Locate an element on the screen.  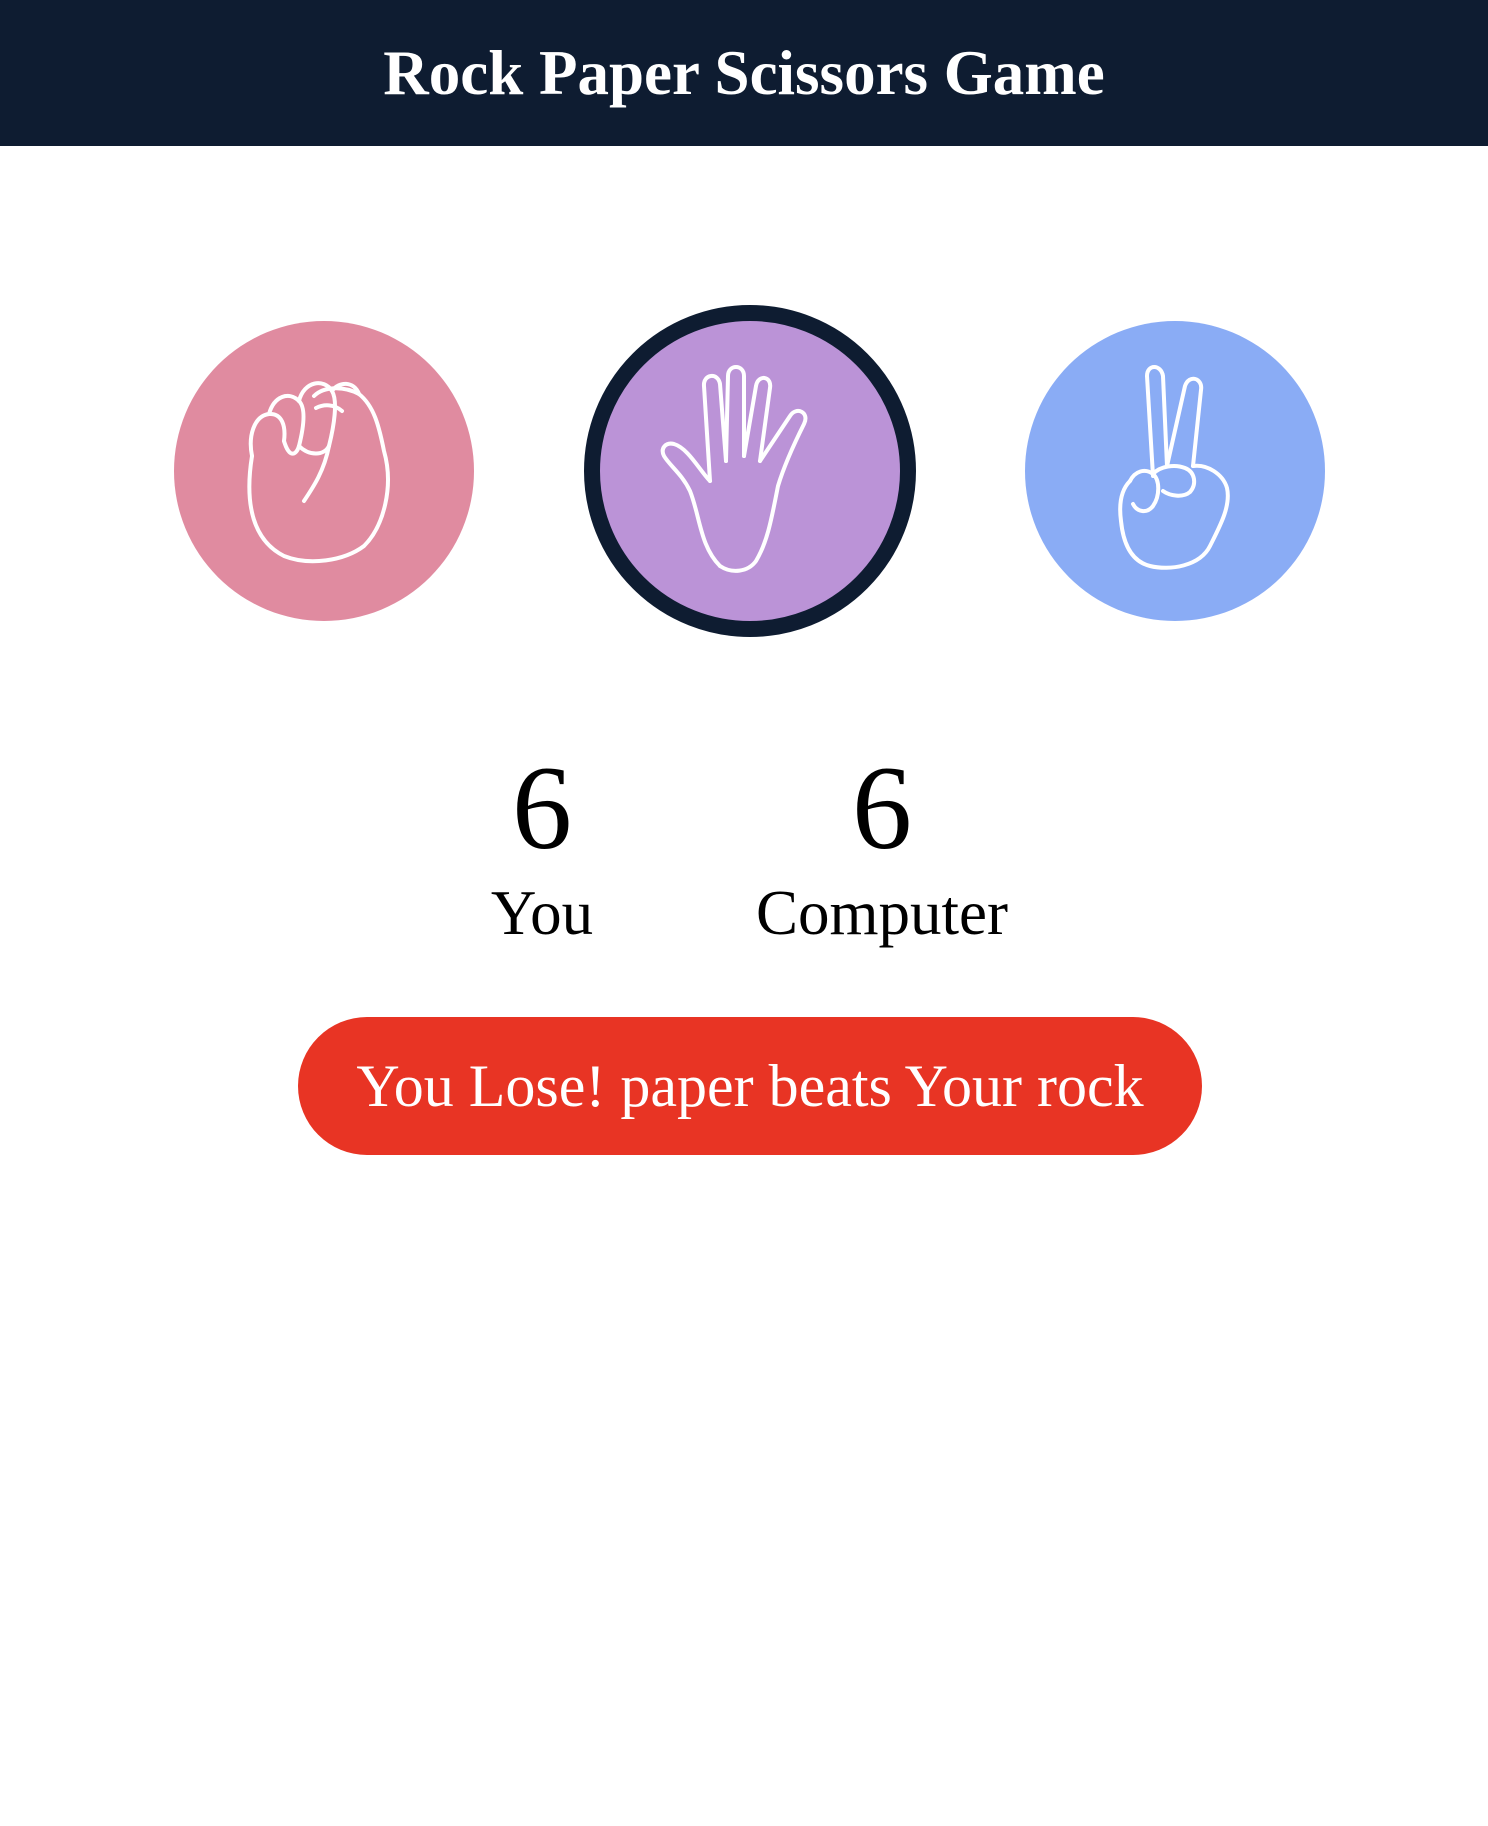
rock-button is located at coordinates (324, 471).